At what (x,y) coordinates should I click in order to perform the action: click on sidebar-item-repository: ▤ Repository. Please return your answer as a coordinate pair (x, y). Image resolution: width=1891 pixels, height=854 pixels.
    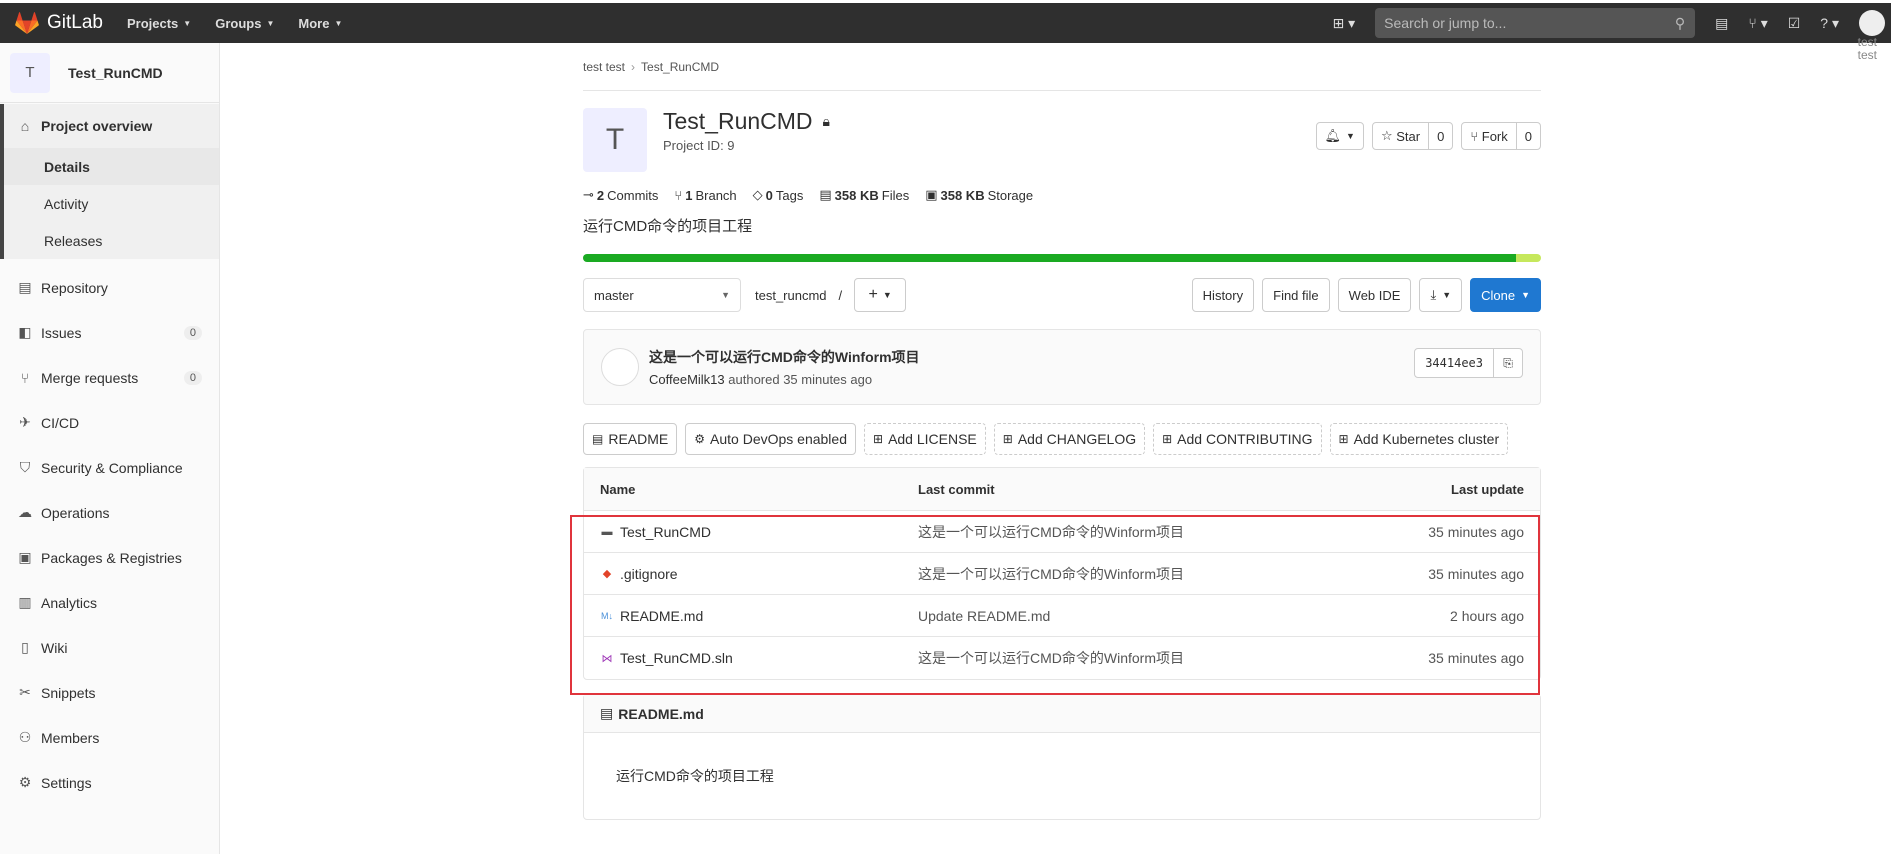
    Looking at the image, I should click on (109, 287).